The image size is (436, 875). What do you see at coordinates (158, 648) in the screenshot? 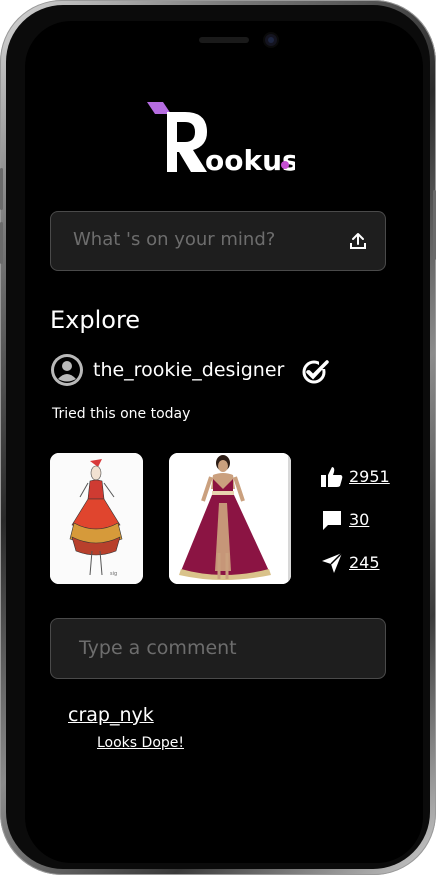
I see `comment-input-placeholder: Type a comment` at bounding box center [158, 648].